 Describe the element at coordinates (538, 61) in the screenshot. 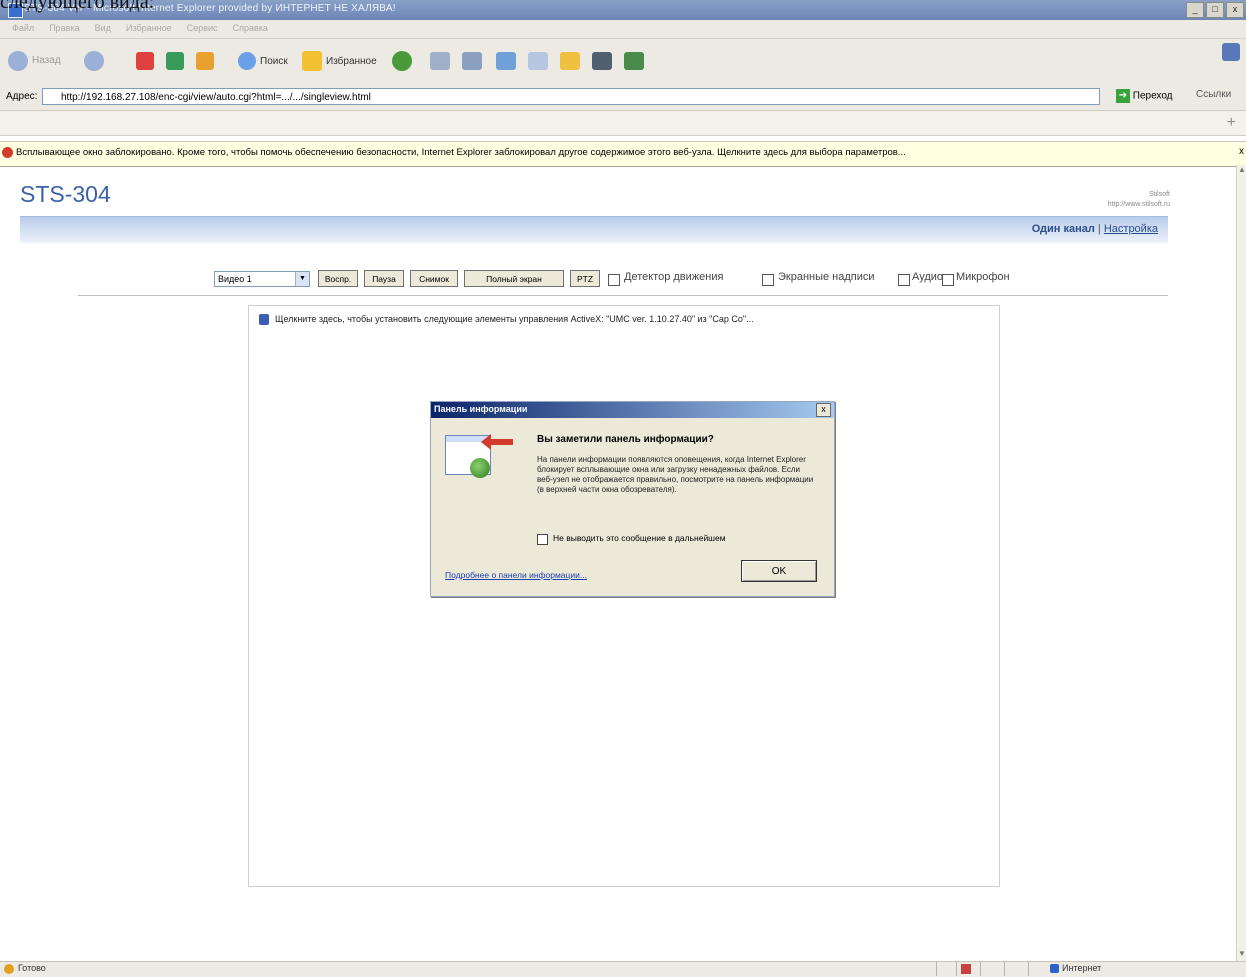

I see `discuss-icon` at that location.